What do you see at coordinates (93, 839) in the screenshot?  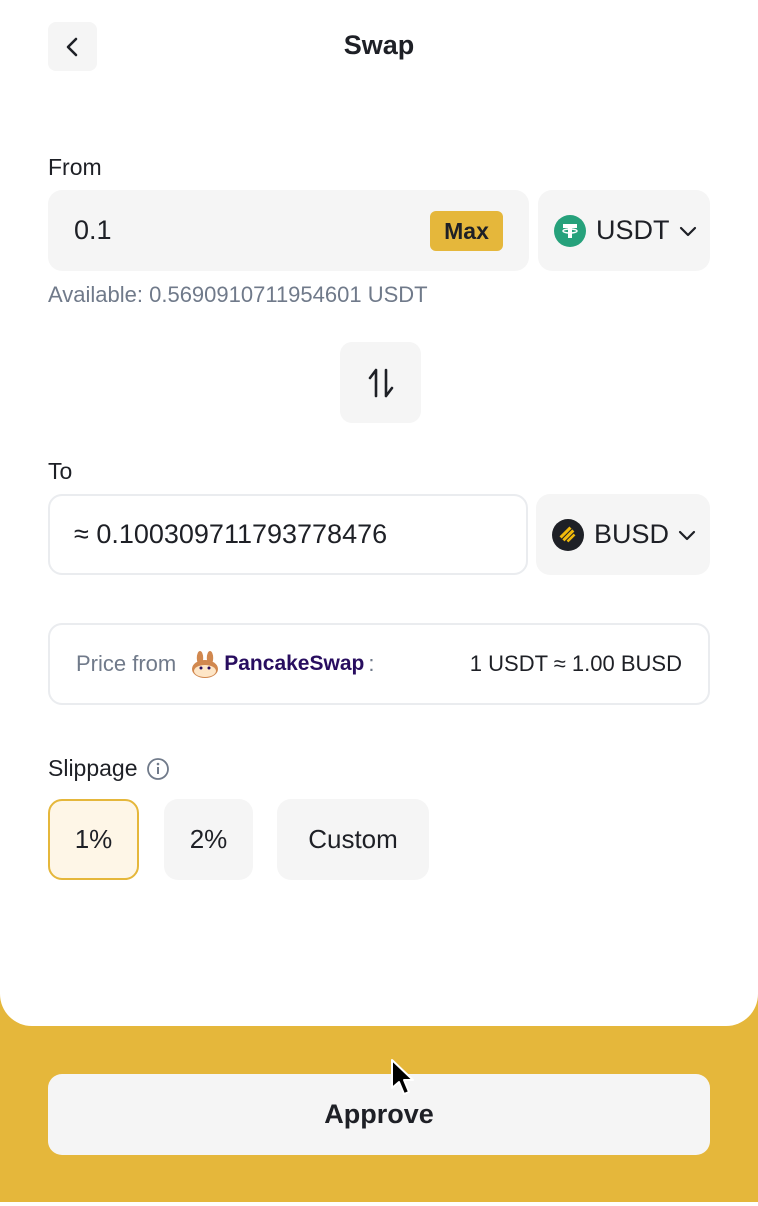 I see `slippage-option-1: 1%` at bounding box center [93, 839].